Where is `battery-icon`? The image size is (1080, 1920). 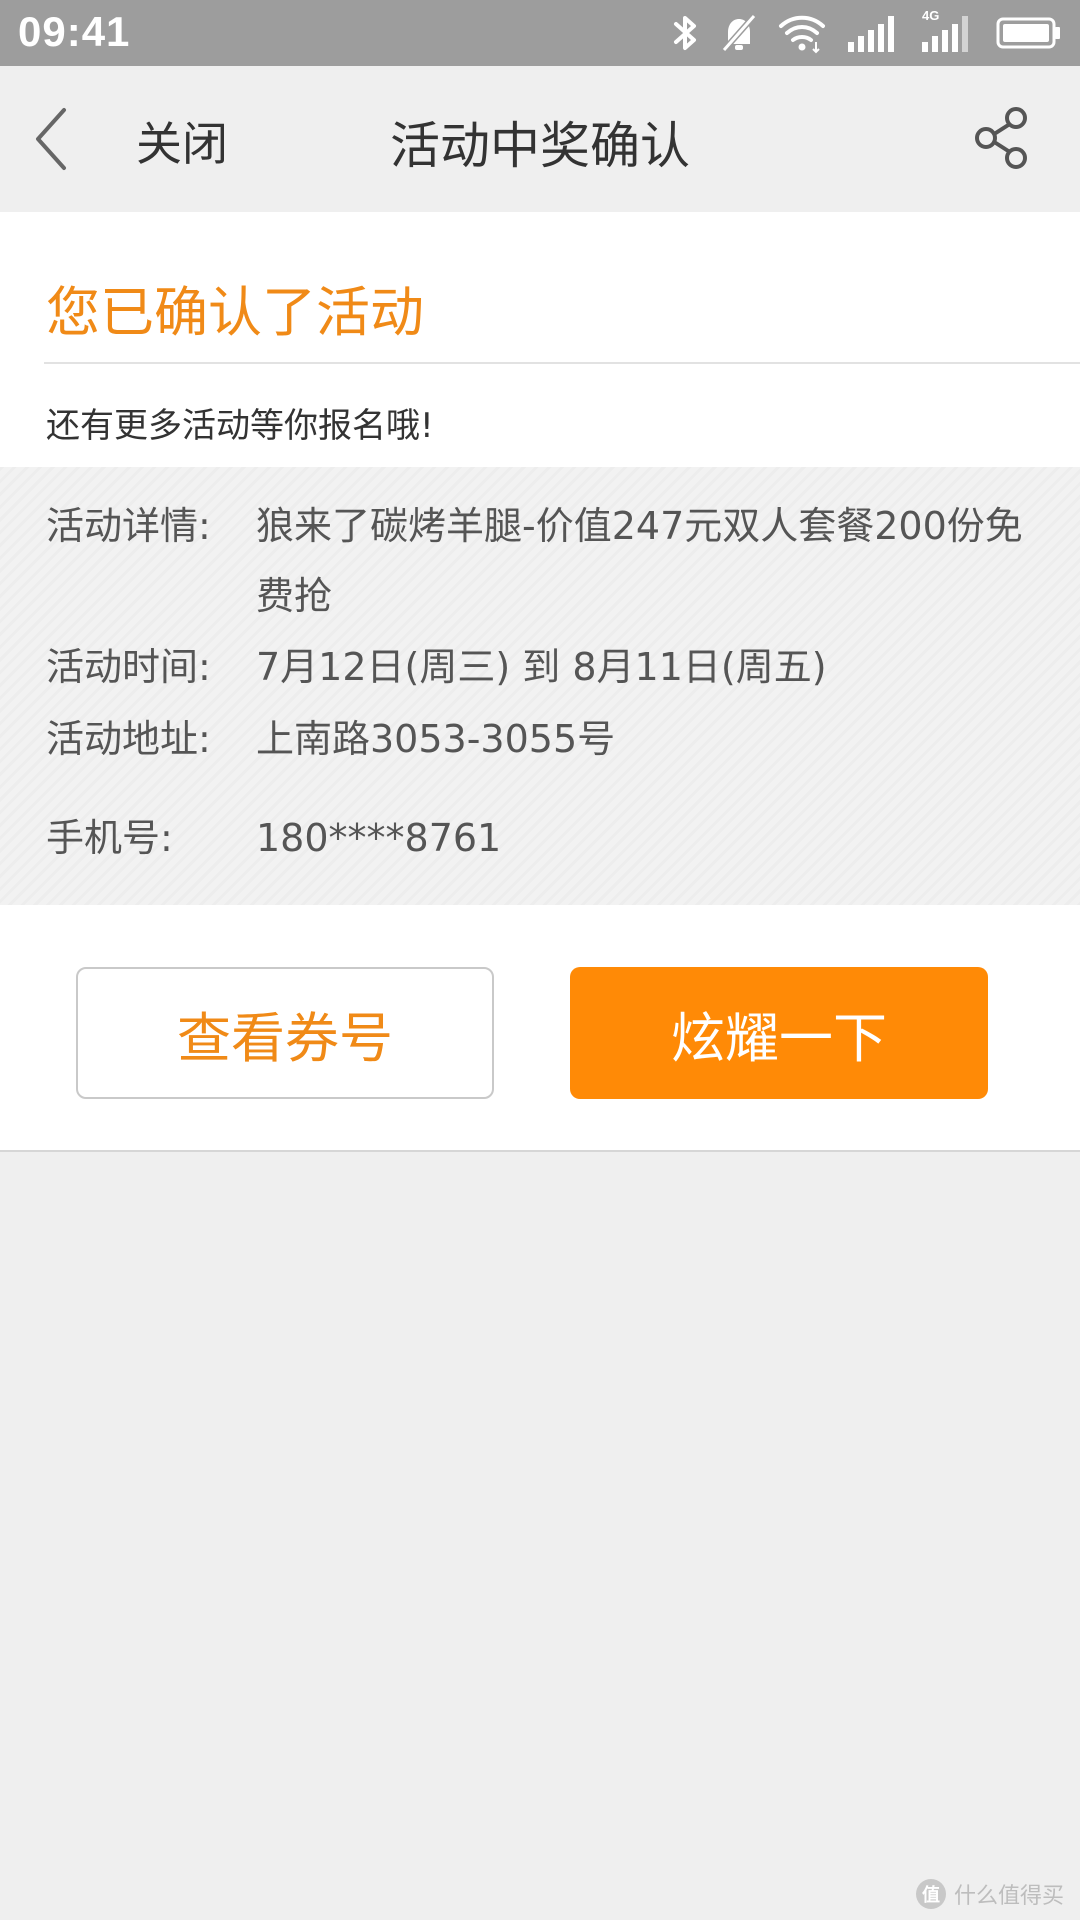 battery-icon is located at coordinates (1029, 33).